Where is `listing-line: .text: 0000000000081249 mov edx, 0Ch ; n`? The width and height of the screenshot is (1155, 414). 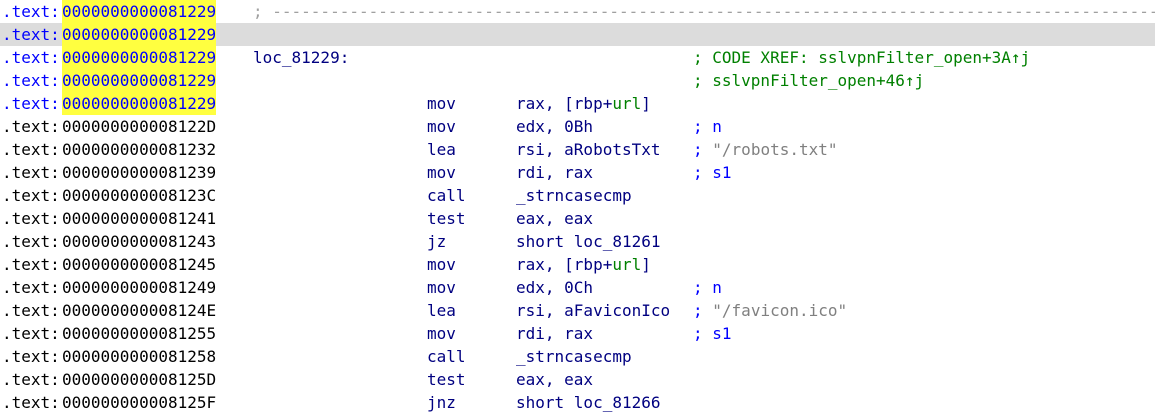 listing-line: .text: 0000000000081249 mov edx, 0Ch ; n is located at coordinates (577, 287).